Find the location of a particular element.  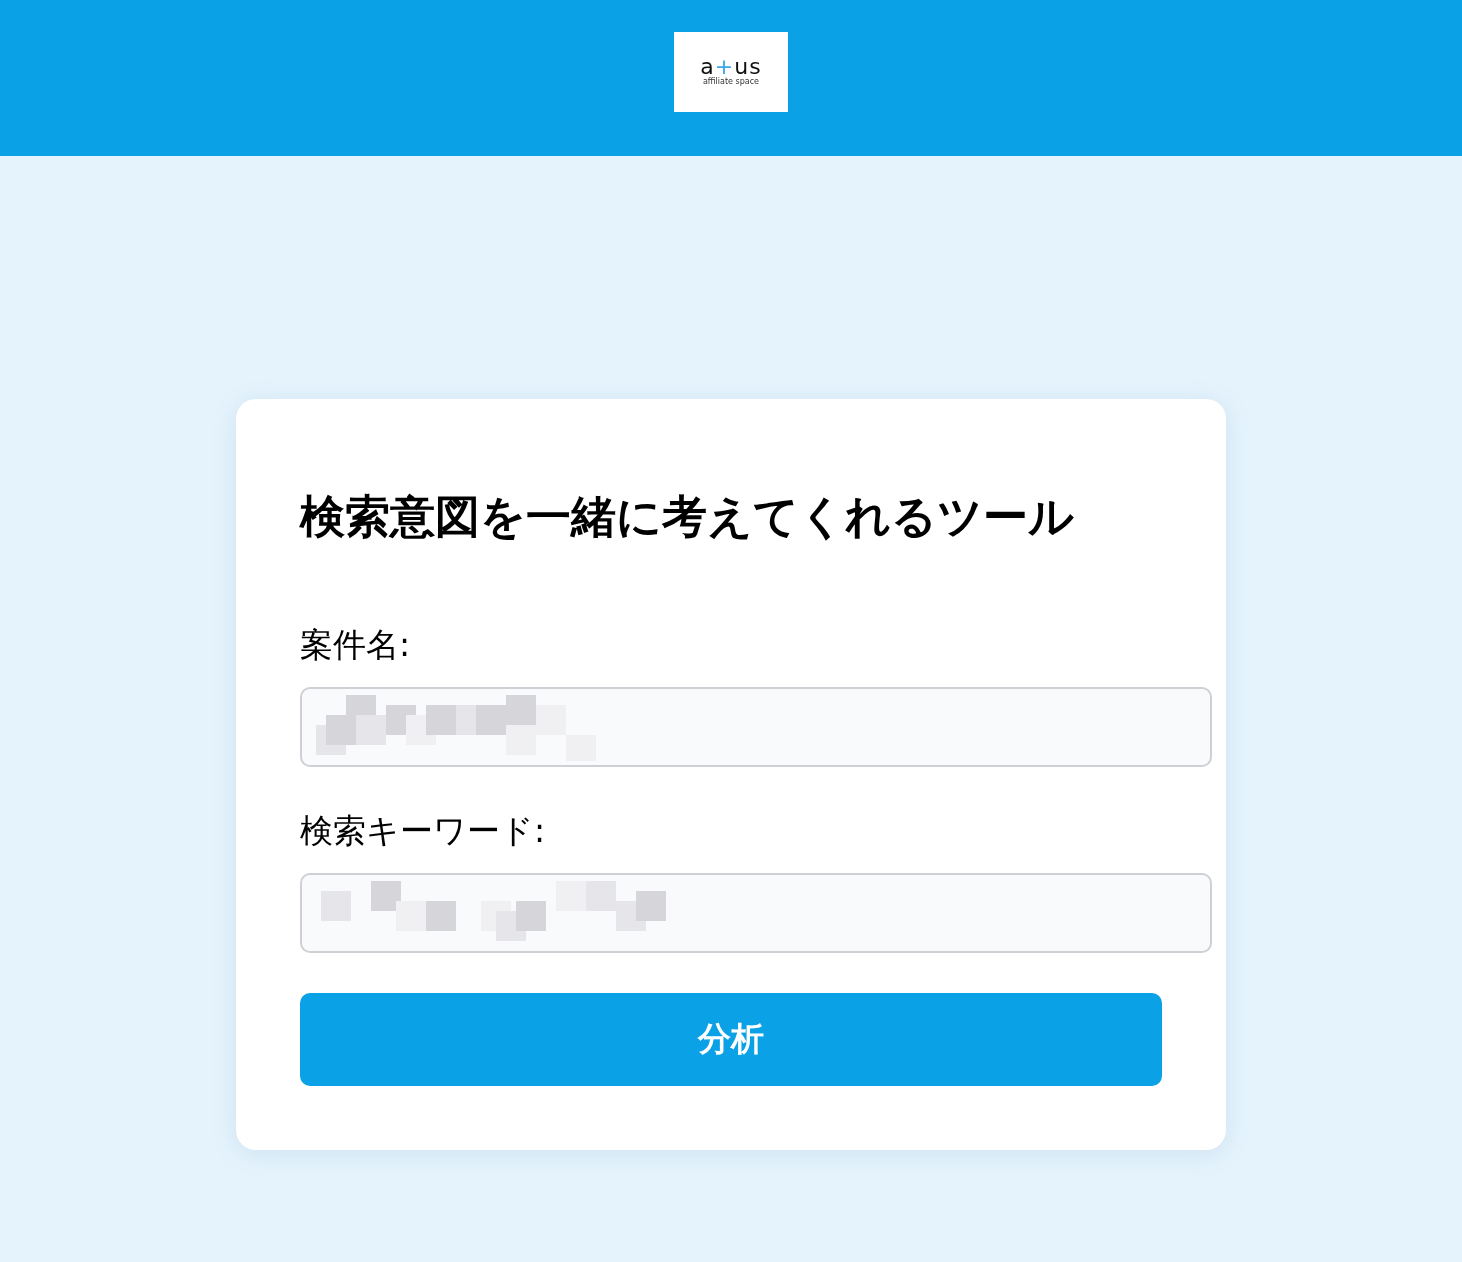

logo-wordmark: a+us is located at coordinates (731, 67).